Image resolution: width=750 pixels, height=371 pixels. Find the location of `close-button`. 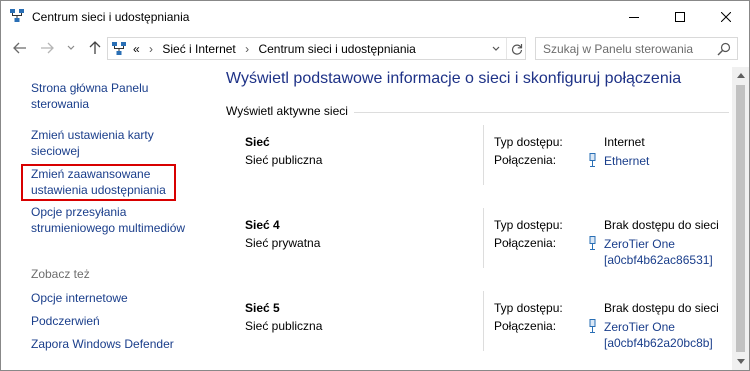

close-button is located at coordinates (726, 16).